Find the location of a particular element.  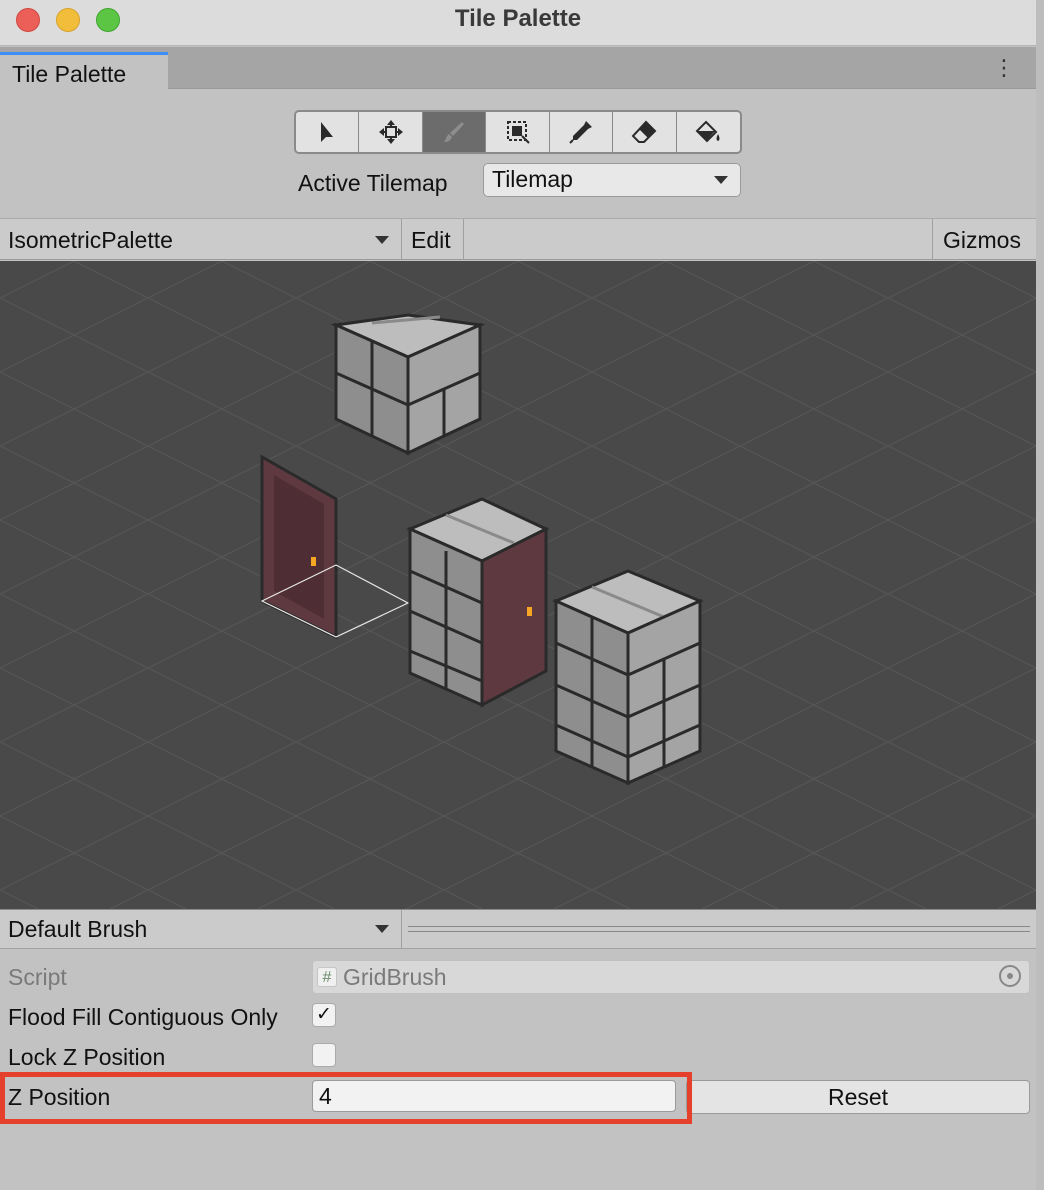

kebab-menu-icon: ⋮ is located at coordinates (1004, 68).